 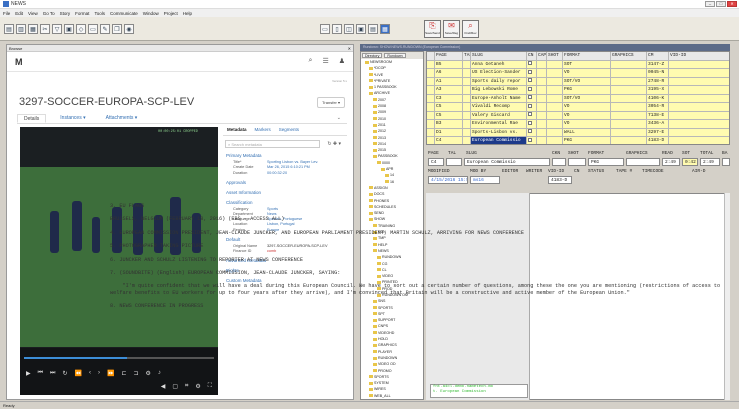 I want to click on tab-directory: Directory, so click(x=372, y=55).